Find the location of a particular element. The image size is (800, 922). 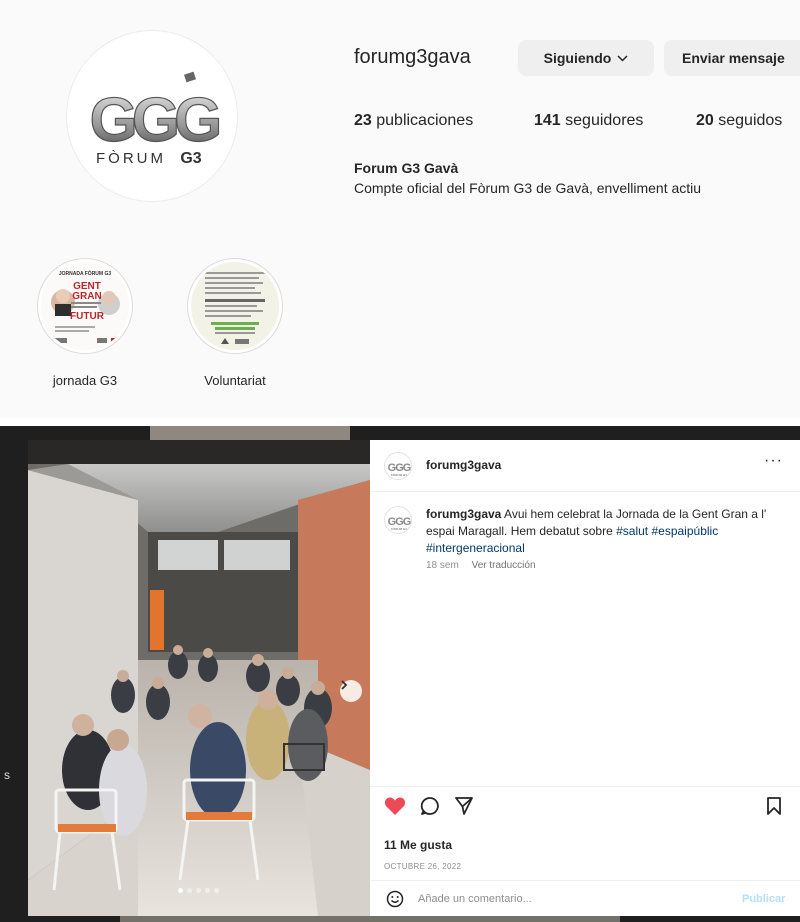

logo-wordmark-right: G3 is located at coordinates (190, 158).